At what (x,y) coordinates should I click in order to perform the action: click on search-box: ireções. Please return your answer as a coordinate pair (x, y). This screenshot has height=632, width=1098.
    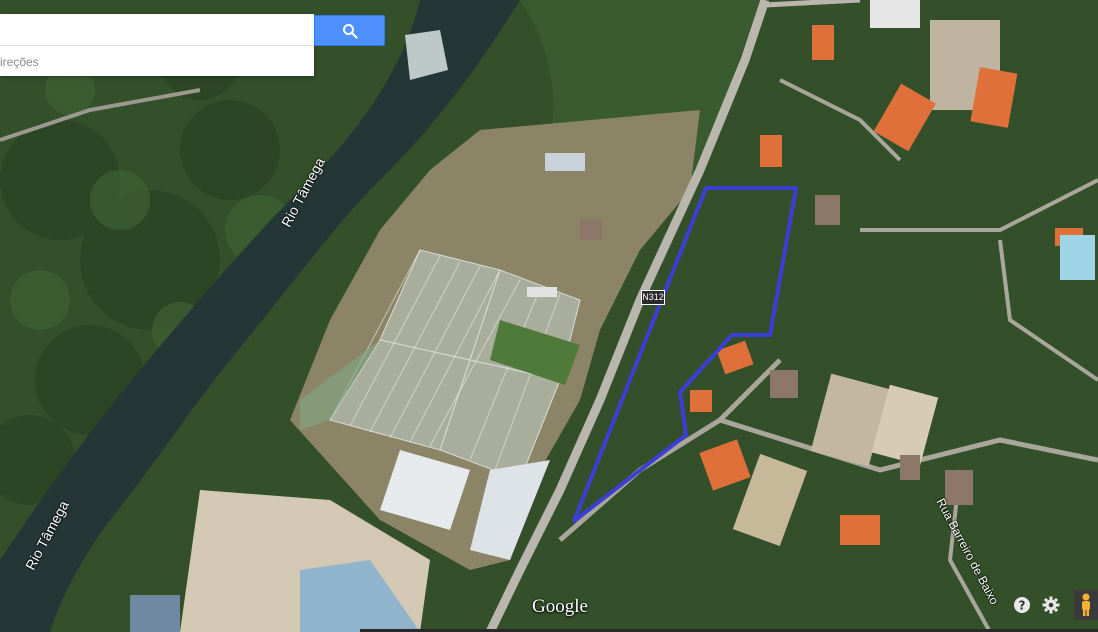
    Looking at the image, I should click on (157, 45).